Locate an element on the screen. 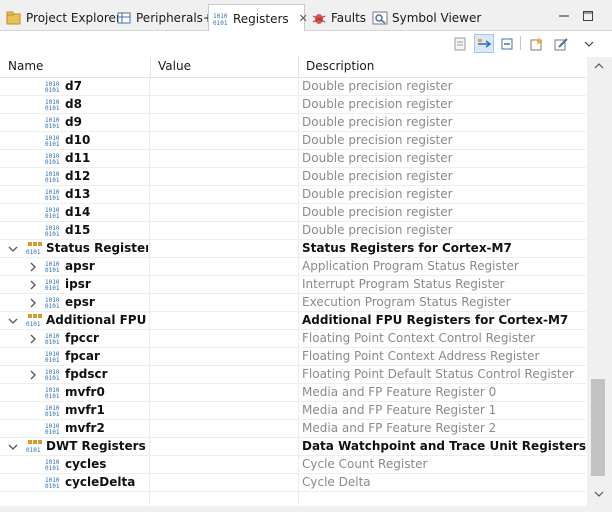 Image resolution: width=612 pixels, height=512 pixels. description-cell: Data Watchpoint and Trace Unit Registers is located at coordinates (444, 446).